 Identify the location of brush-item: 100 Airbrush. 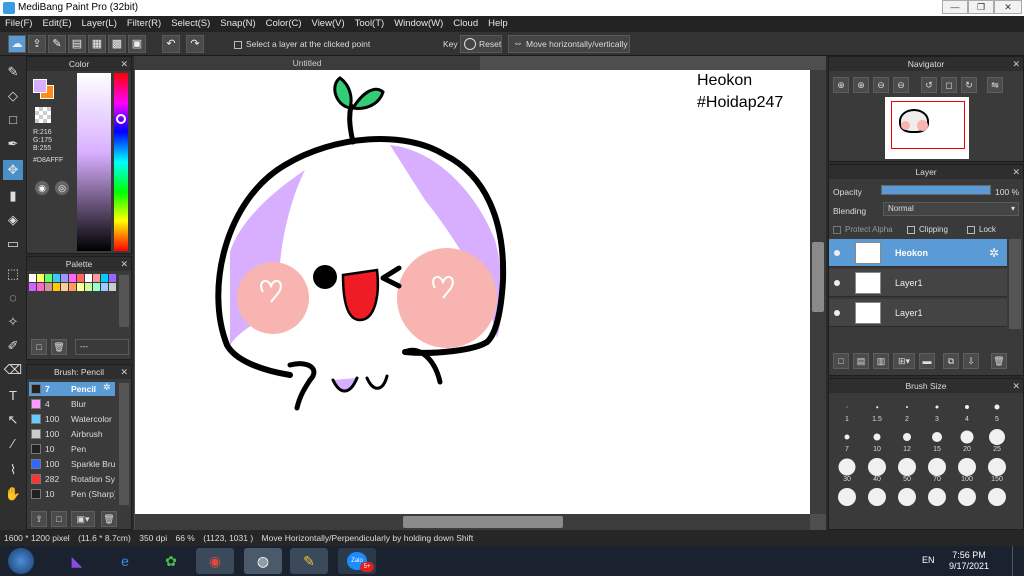
(72, 434).